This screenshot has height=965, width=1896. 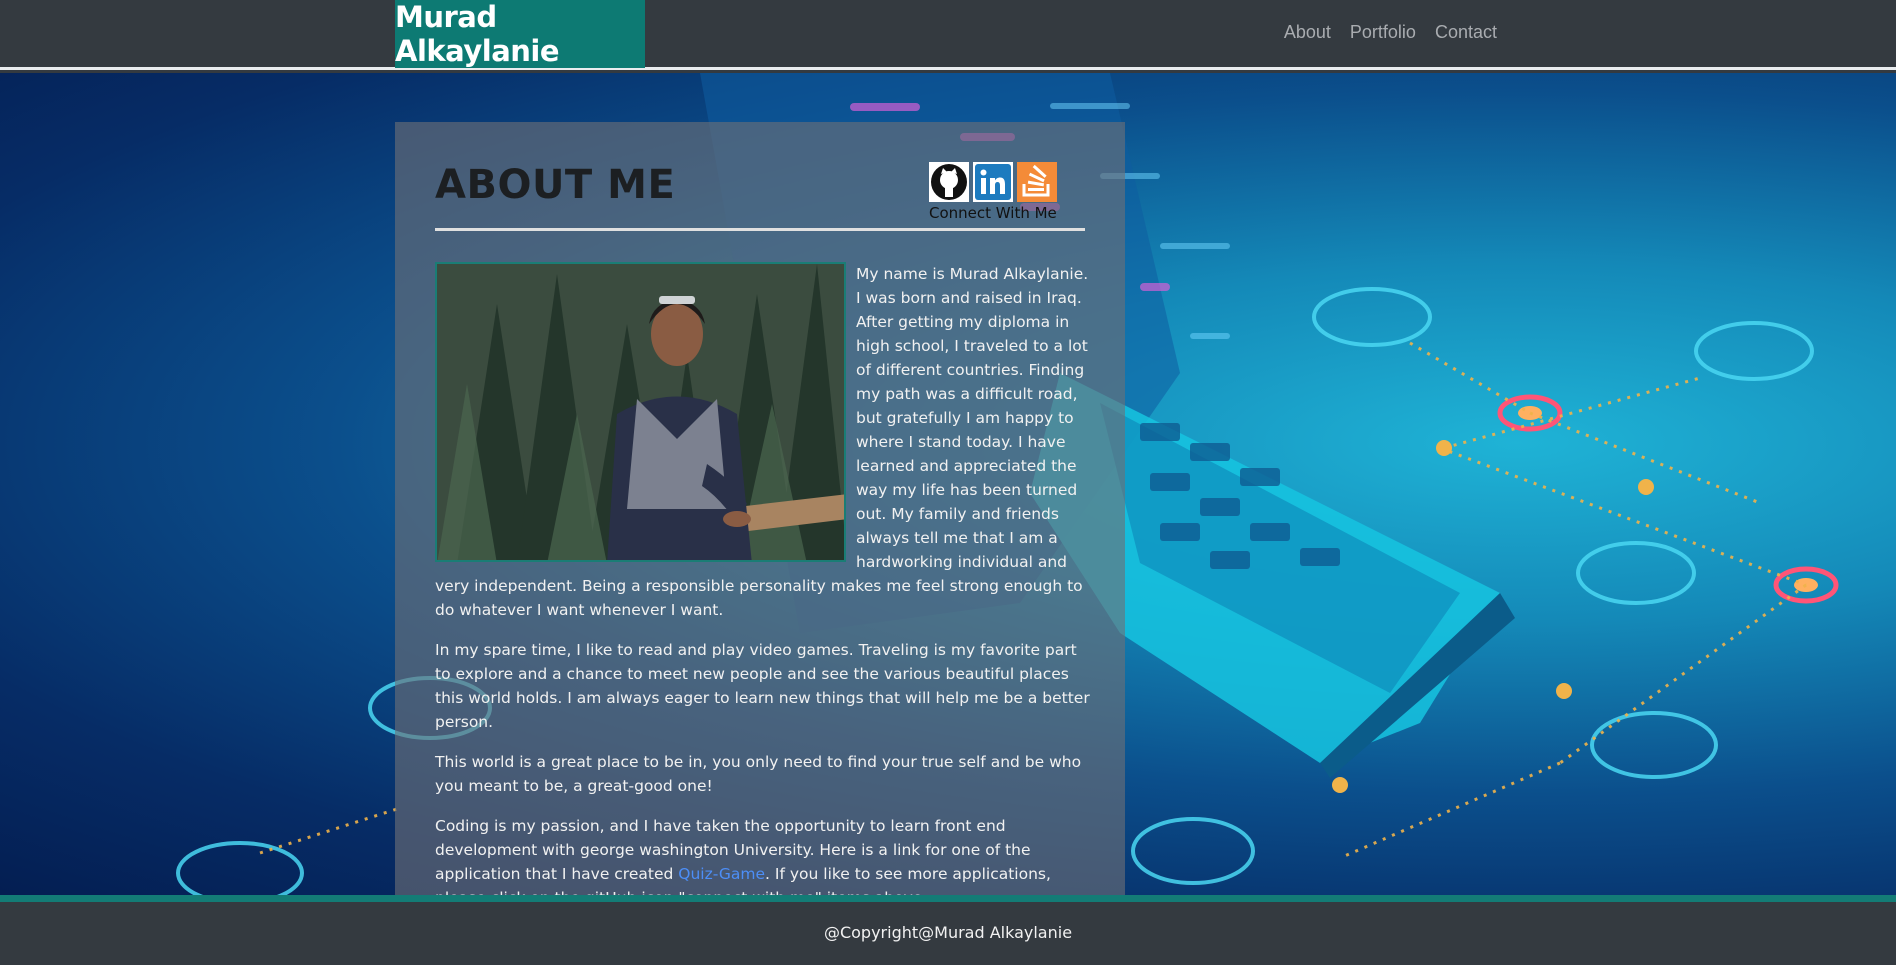 I want to click on brand-logo: Murad Alkaylanie, so click(x=520, y=34).